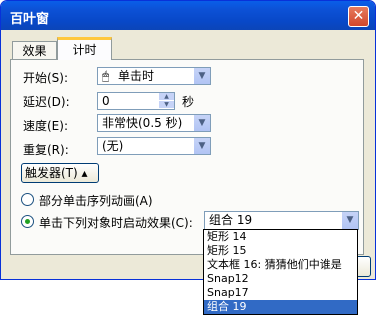 The width and height of the screenshot is (378, 317). I want to click on list-item-selected: 组合 19, so click(280, 307).